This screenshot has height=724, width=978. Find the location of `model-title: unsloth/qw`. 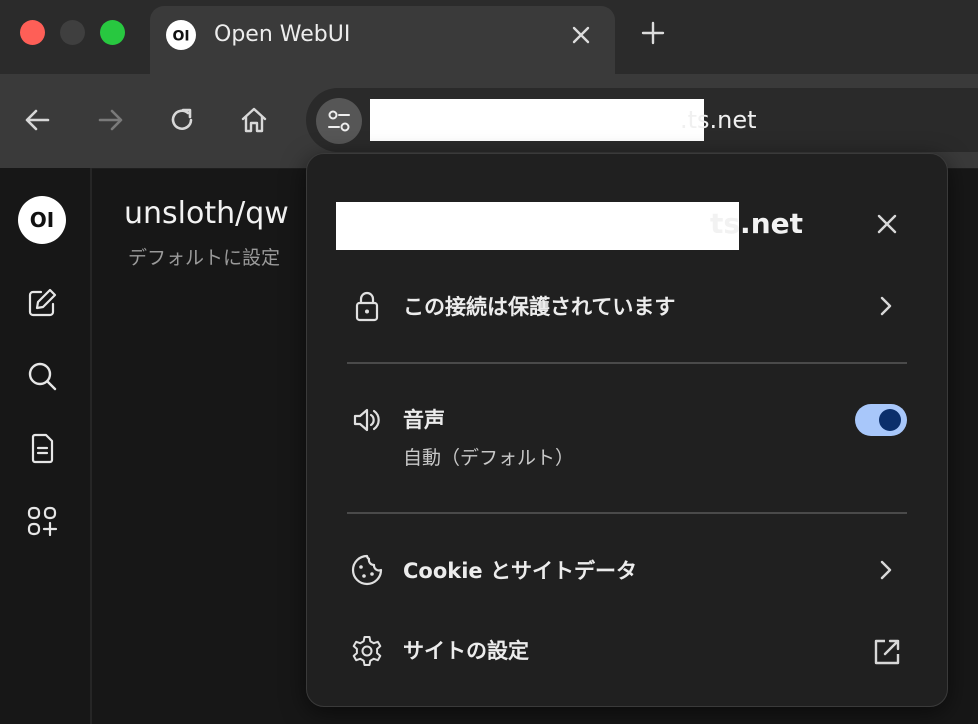

model-title: unsloth/qw is located at coordinates (206, 214).